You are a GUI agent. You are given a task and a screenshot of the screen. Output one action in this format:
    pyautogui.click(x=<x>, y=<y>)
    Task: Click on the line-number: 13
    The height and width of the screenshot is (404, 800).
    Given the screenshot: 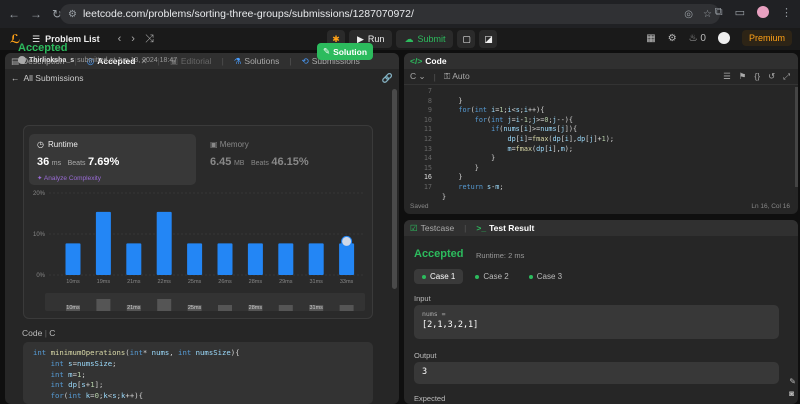 What is the action you would take?
    pyautogui.click(x=427, y=148)
    